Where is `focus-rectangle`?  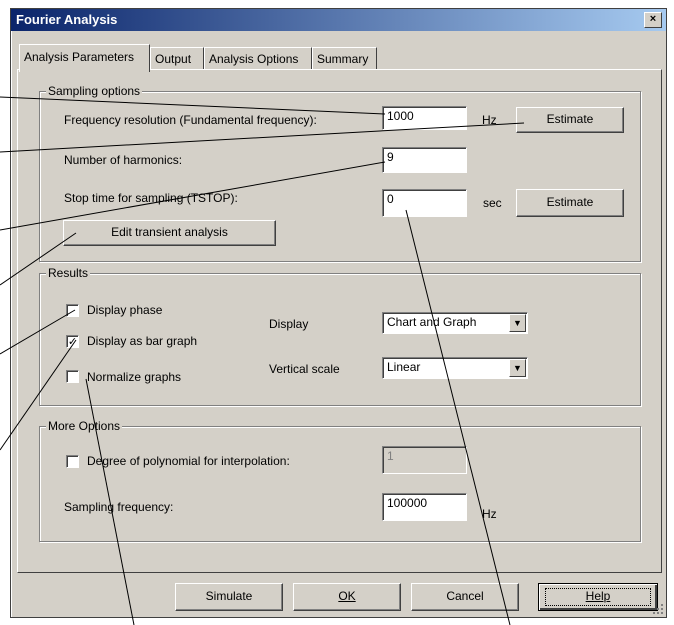 focus-rectangle is located at coordinates (598, 597).